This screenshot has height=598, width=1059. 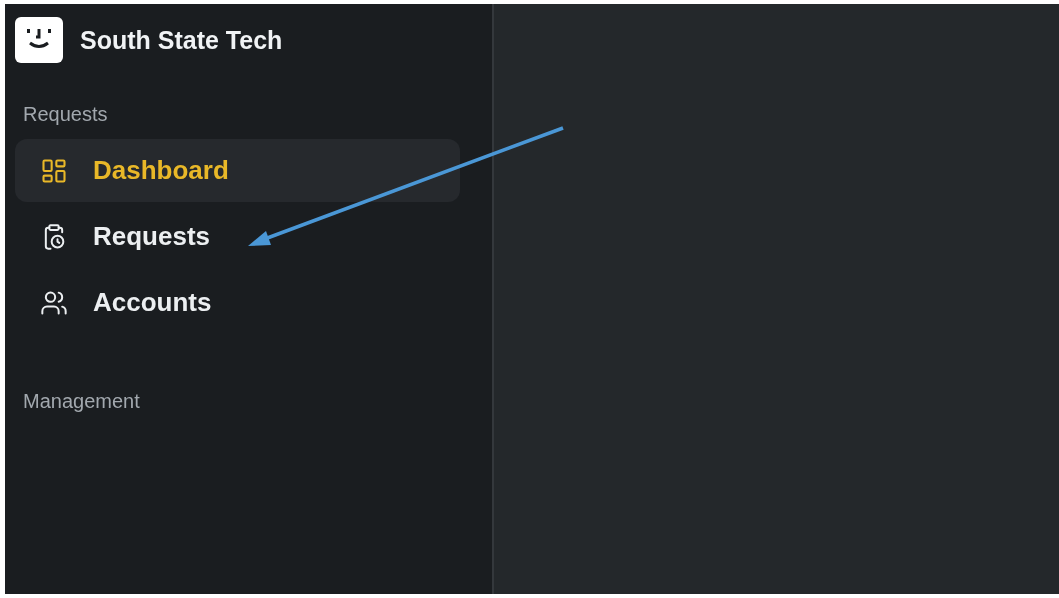 I want to click on dashboard-icon, so click(x=54, y=170).